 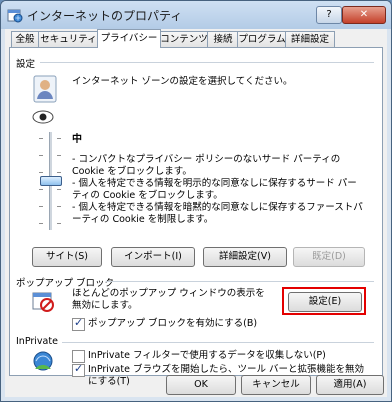 I want to click on popup-settings-button: 設定(E), so click(x=325, y=302).